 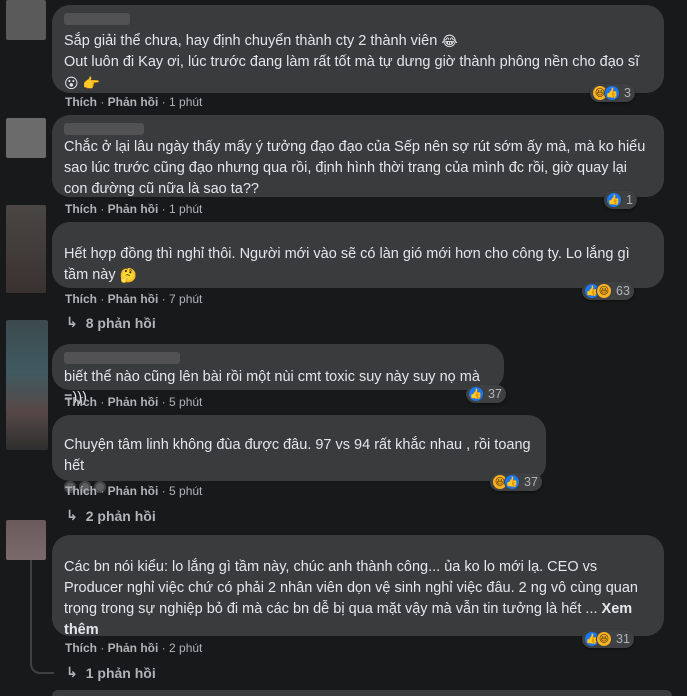 I want to click on thread-connector, so click(x=42, y=657).